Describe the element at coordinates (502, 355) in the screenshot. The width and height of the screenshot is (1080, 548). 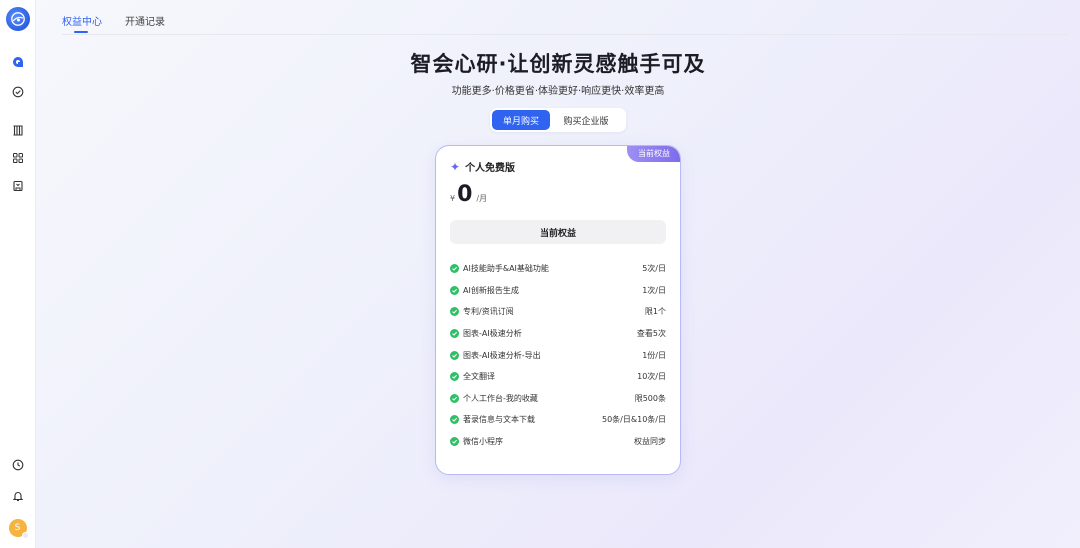
I see `feature-name: 图表-AI极速分析-导出` at that location.